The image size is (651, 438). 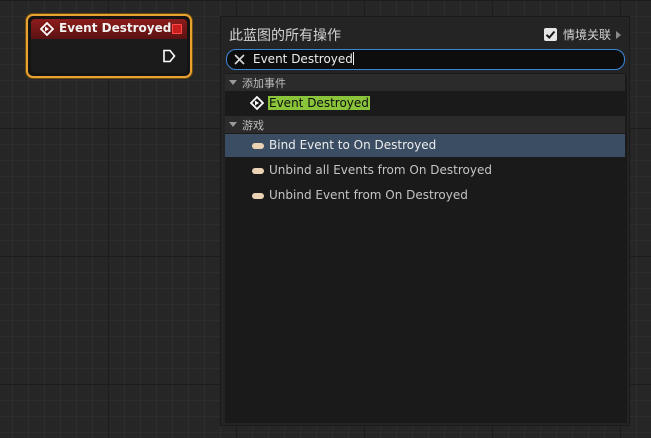 I want to click on list-item-unbind-event: Unbind Event from On Destroyed, so click(x=425, y=195).